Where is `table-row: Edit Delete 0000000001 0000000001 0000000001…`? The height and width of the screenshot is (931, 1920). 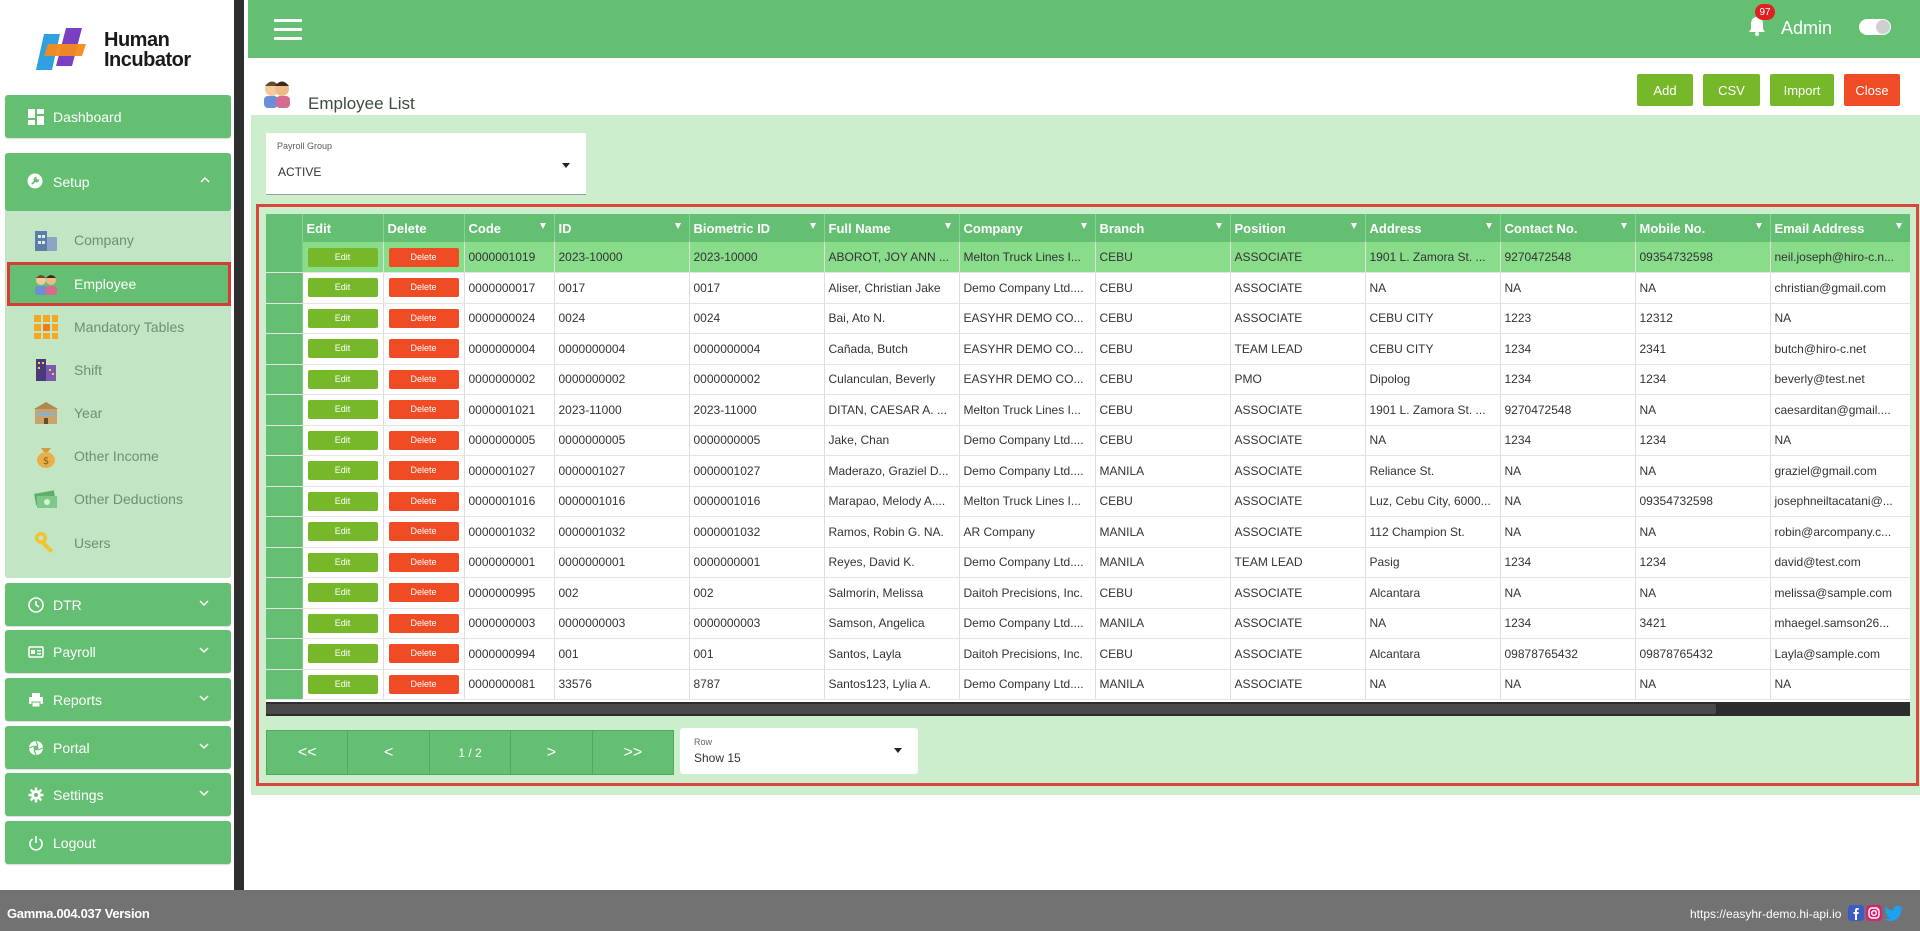 table-row: Edit Delete 0000000001 0000000001 0000000001… is located at coordinates (1088, 562).